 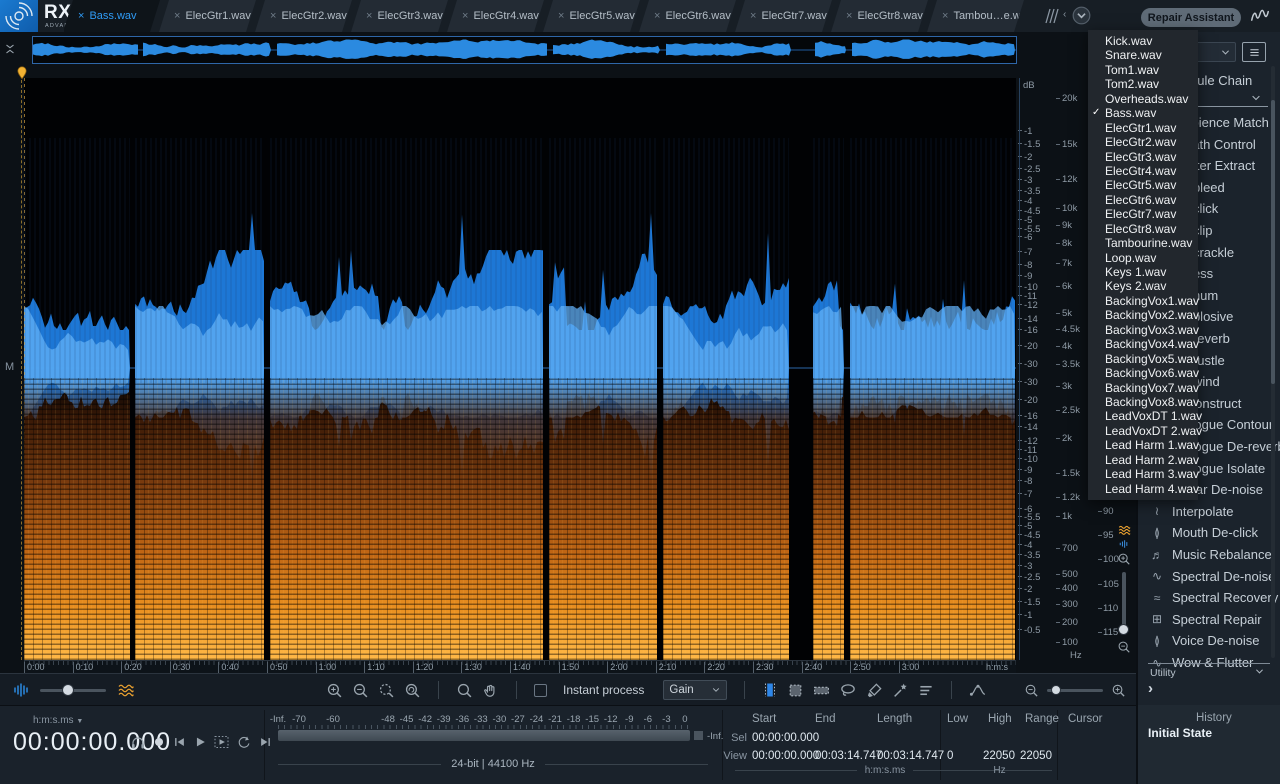 What do you see at coordinates (524, 50) in the screenshot?
I see `waveform-overview` at bounding box center [524, 50].